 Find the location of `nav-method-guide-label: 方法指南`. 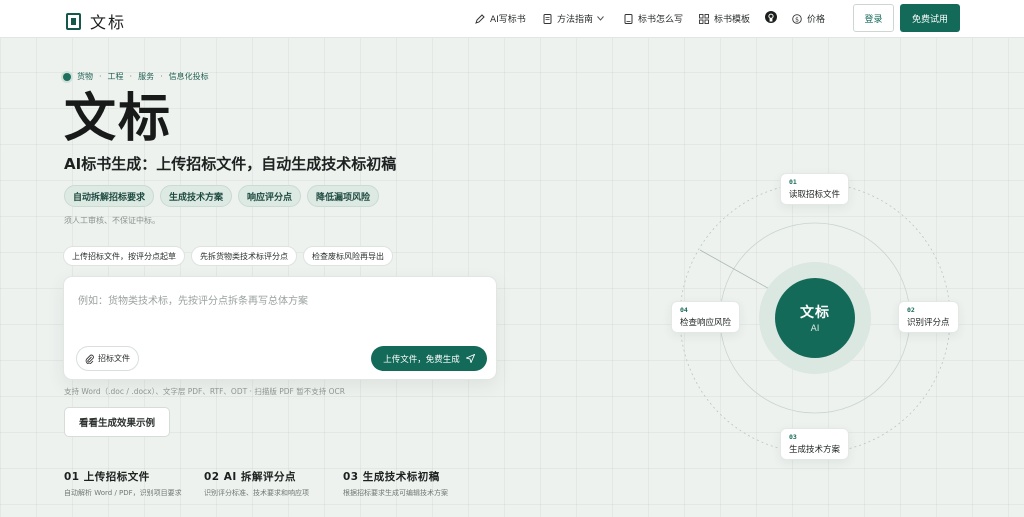

nav-method-guide-label: 方法指南 is located at coordinates (575, 20).